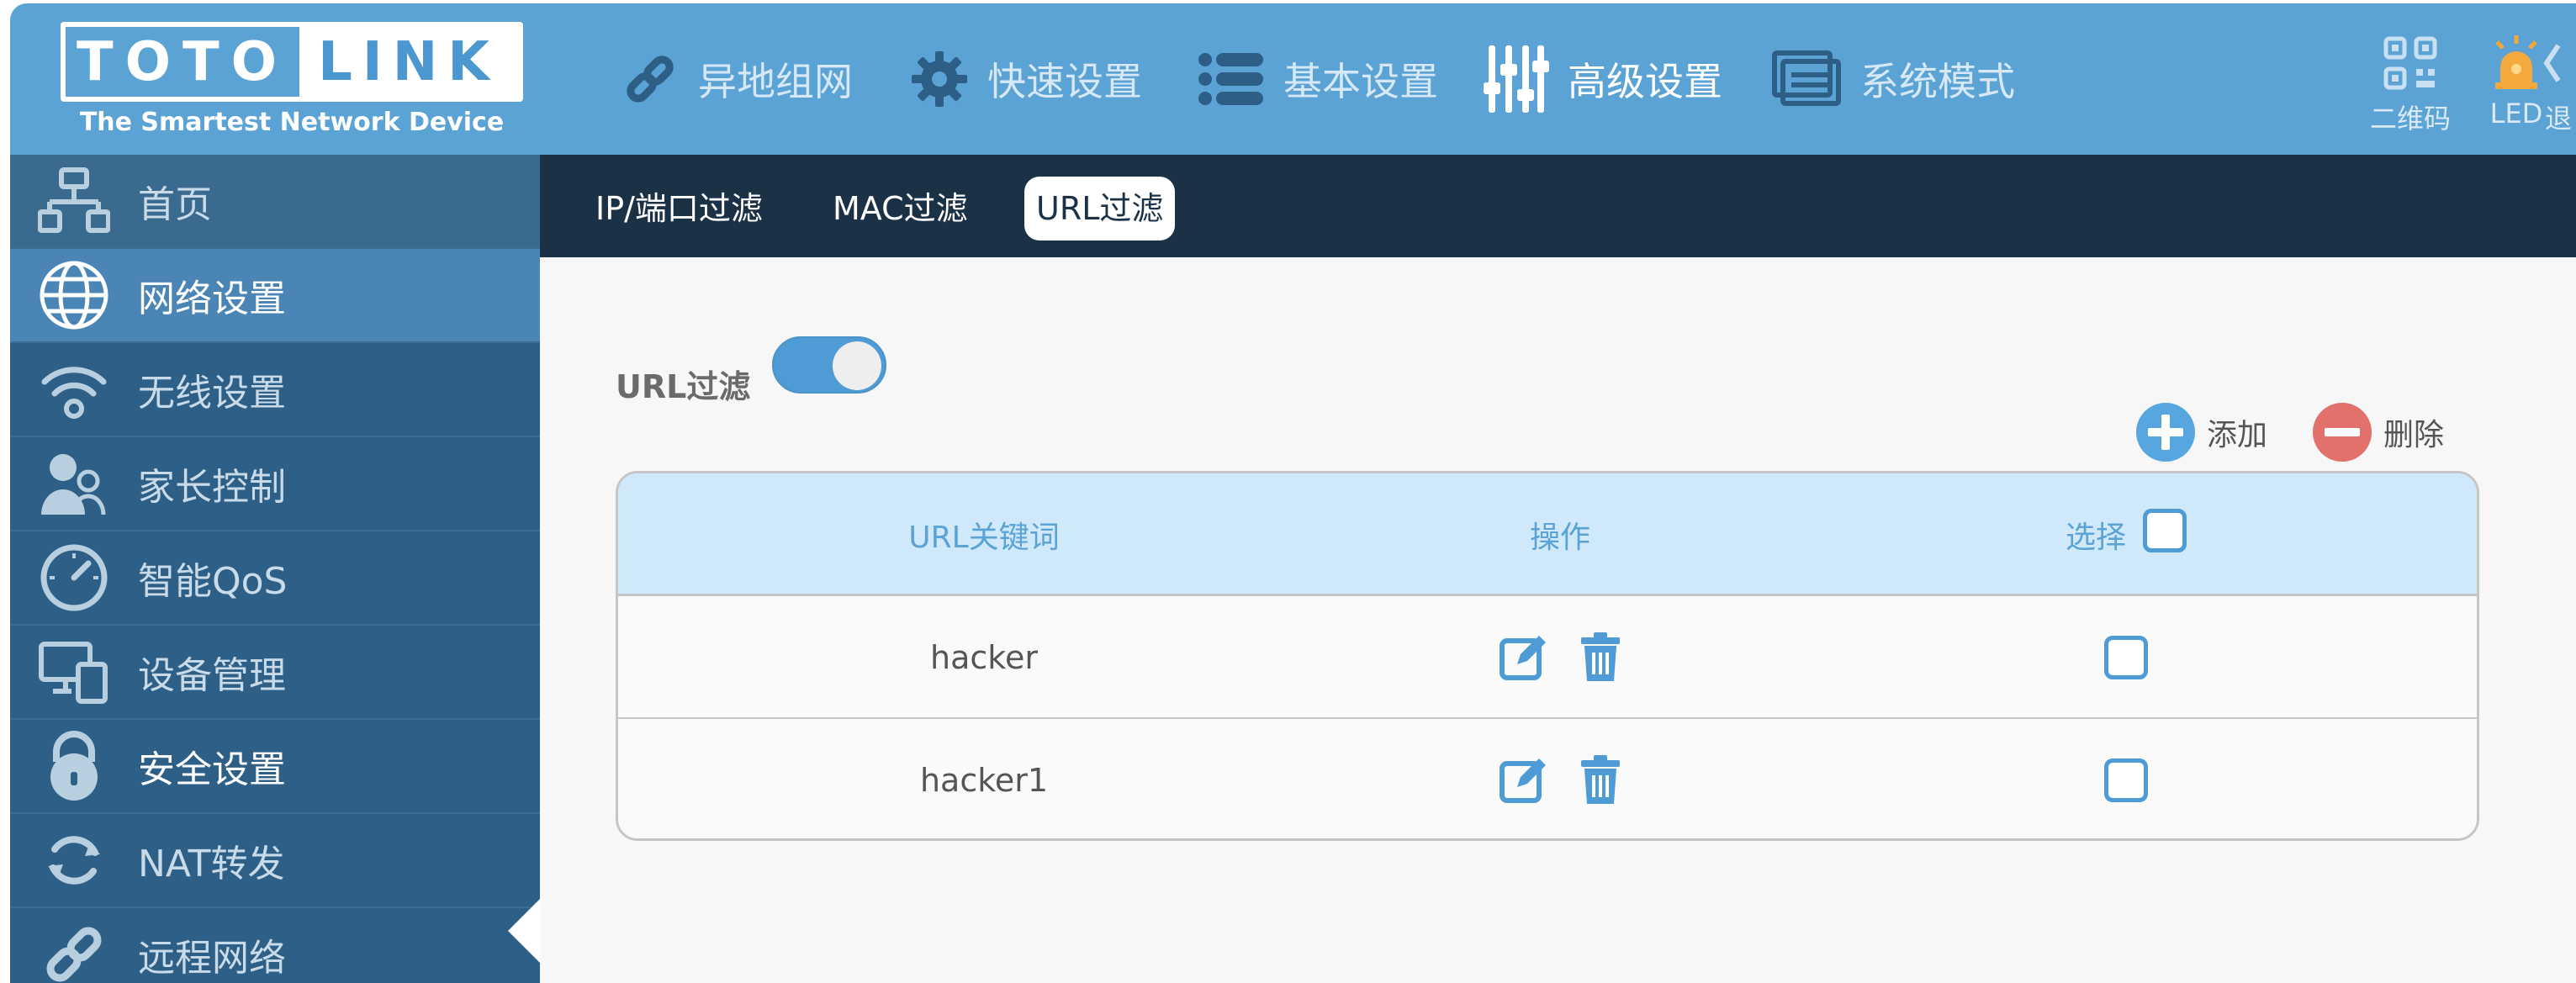 The width and height of the screenshot is (2576, 983). I want to click on topnav-label: 系统模式, so click(1937, 81).